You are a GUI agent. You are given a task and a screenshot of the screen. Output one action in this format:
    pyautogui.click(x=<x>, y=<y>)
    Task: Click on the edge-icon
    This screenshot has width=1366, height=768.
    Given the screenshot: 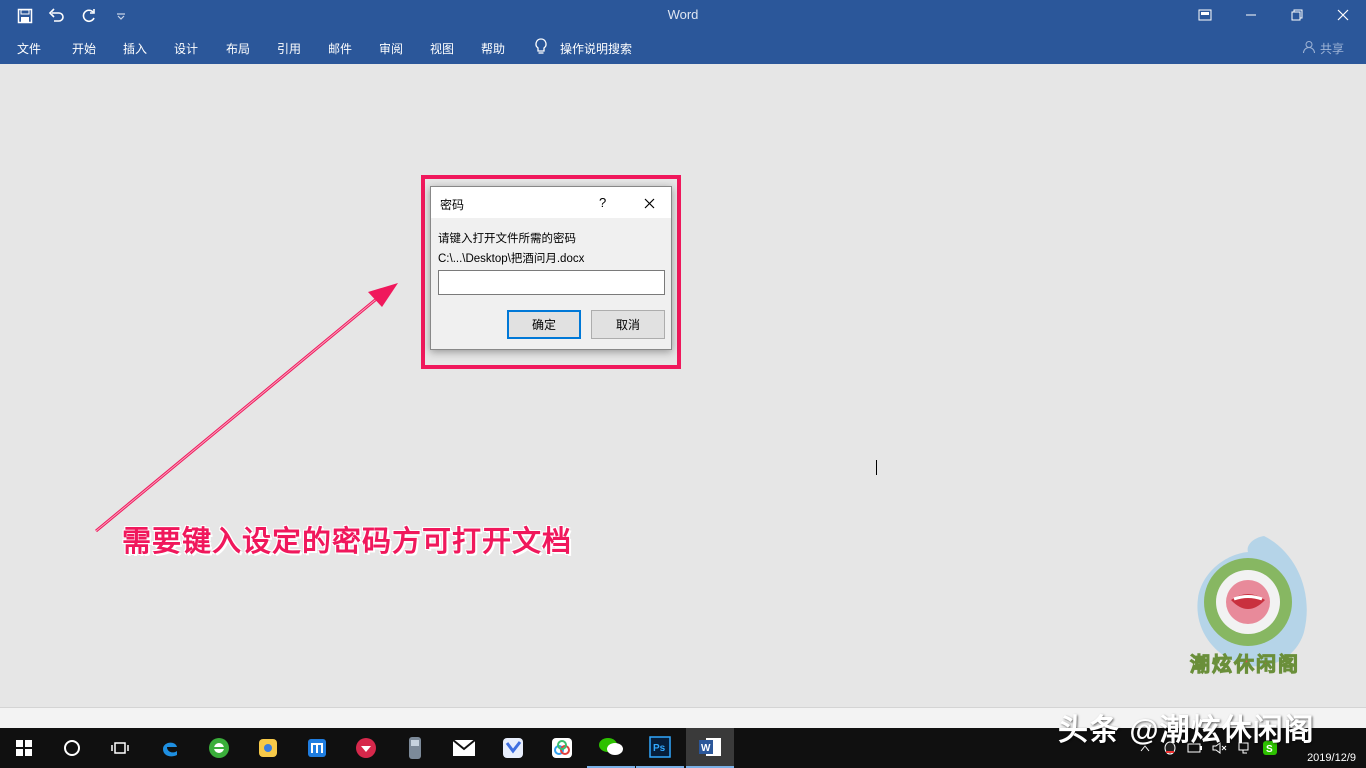 What is the action you would take?
    pyautogui.click(x=170, y=748)
    